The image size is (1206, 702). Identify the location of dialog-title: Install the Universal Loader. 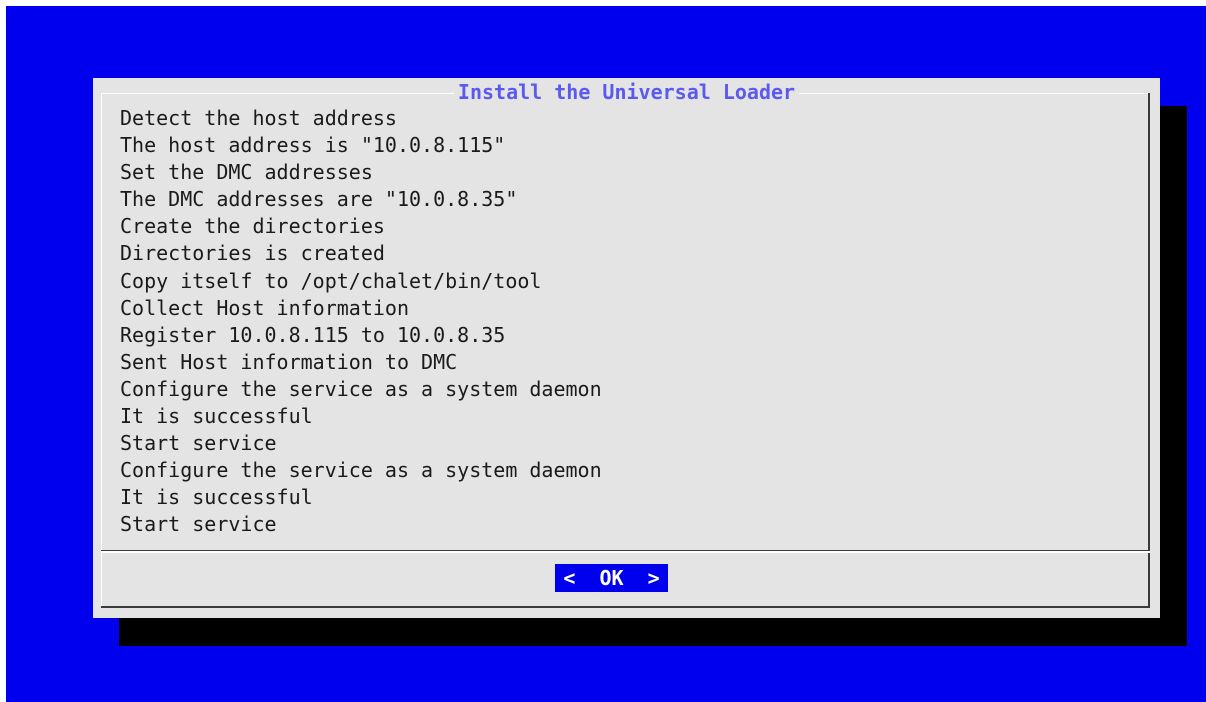
(626, 92).